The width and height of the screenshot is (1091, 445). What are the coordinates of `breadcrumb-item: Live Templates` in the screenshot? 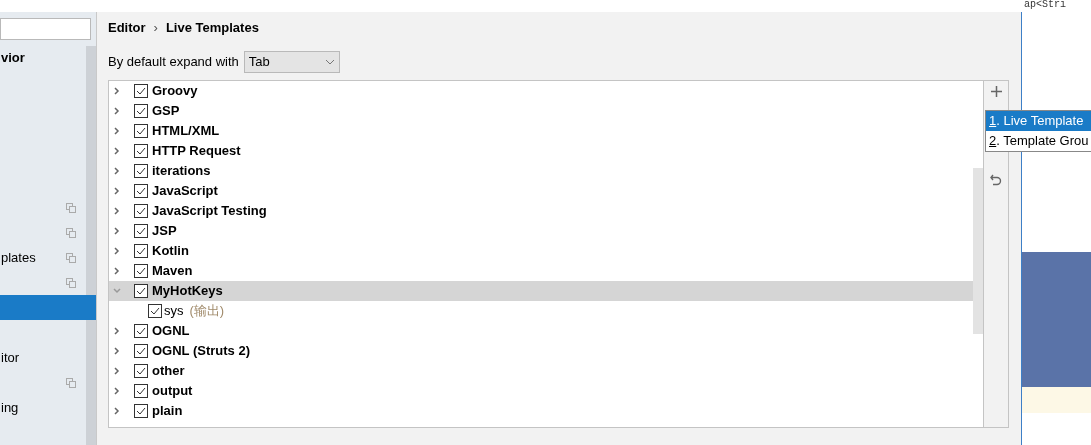 It's located at (212, 28).